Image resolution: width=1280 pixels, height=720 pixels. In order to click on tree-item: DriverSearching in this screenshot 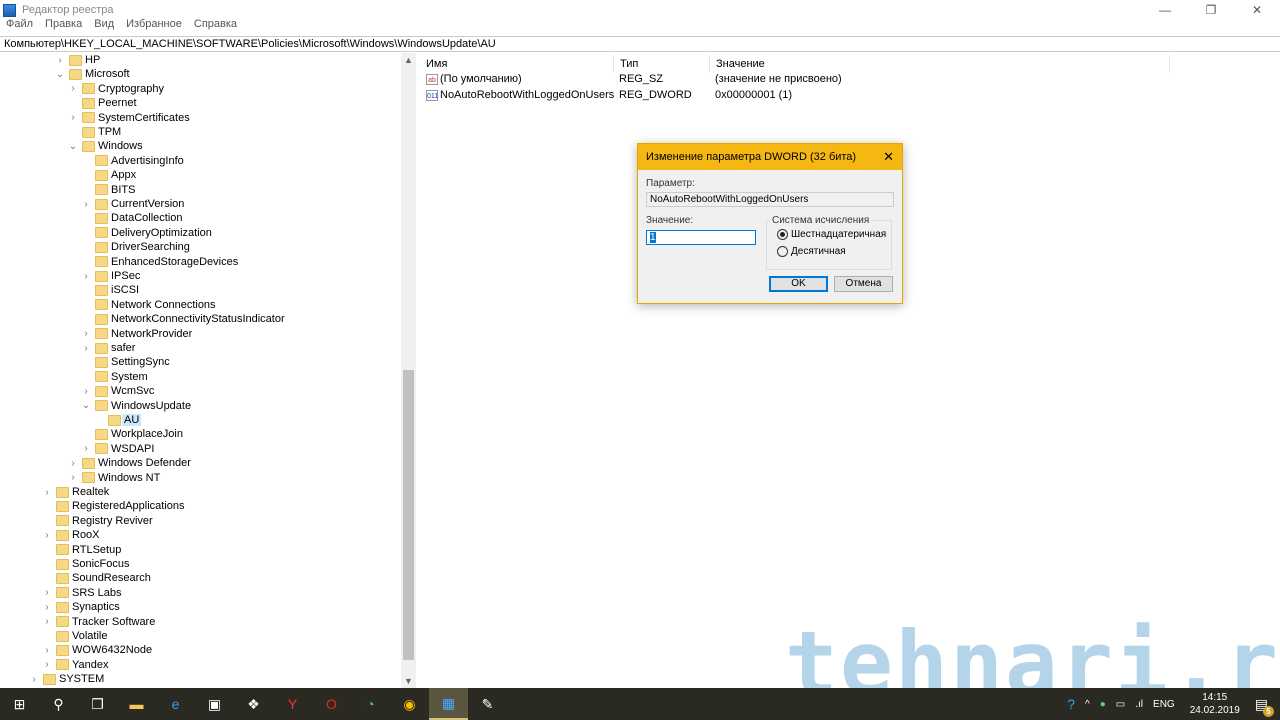, I will do `click(200, 247)`.